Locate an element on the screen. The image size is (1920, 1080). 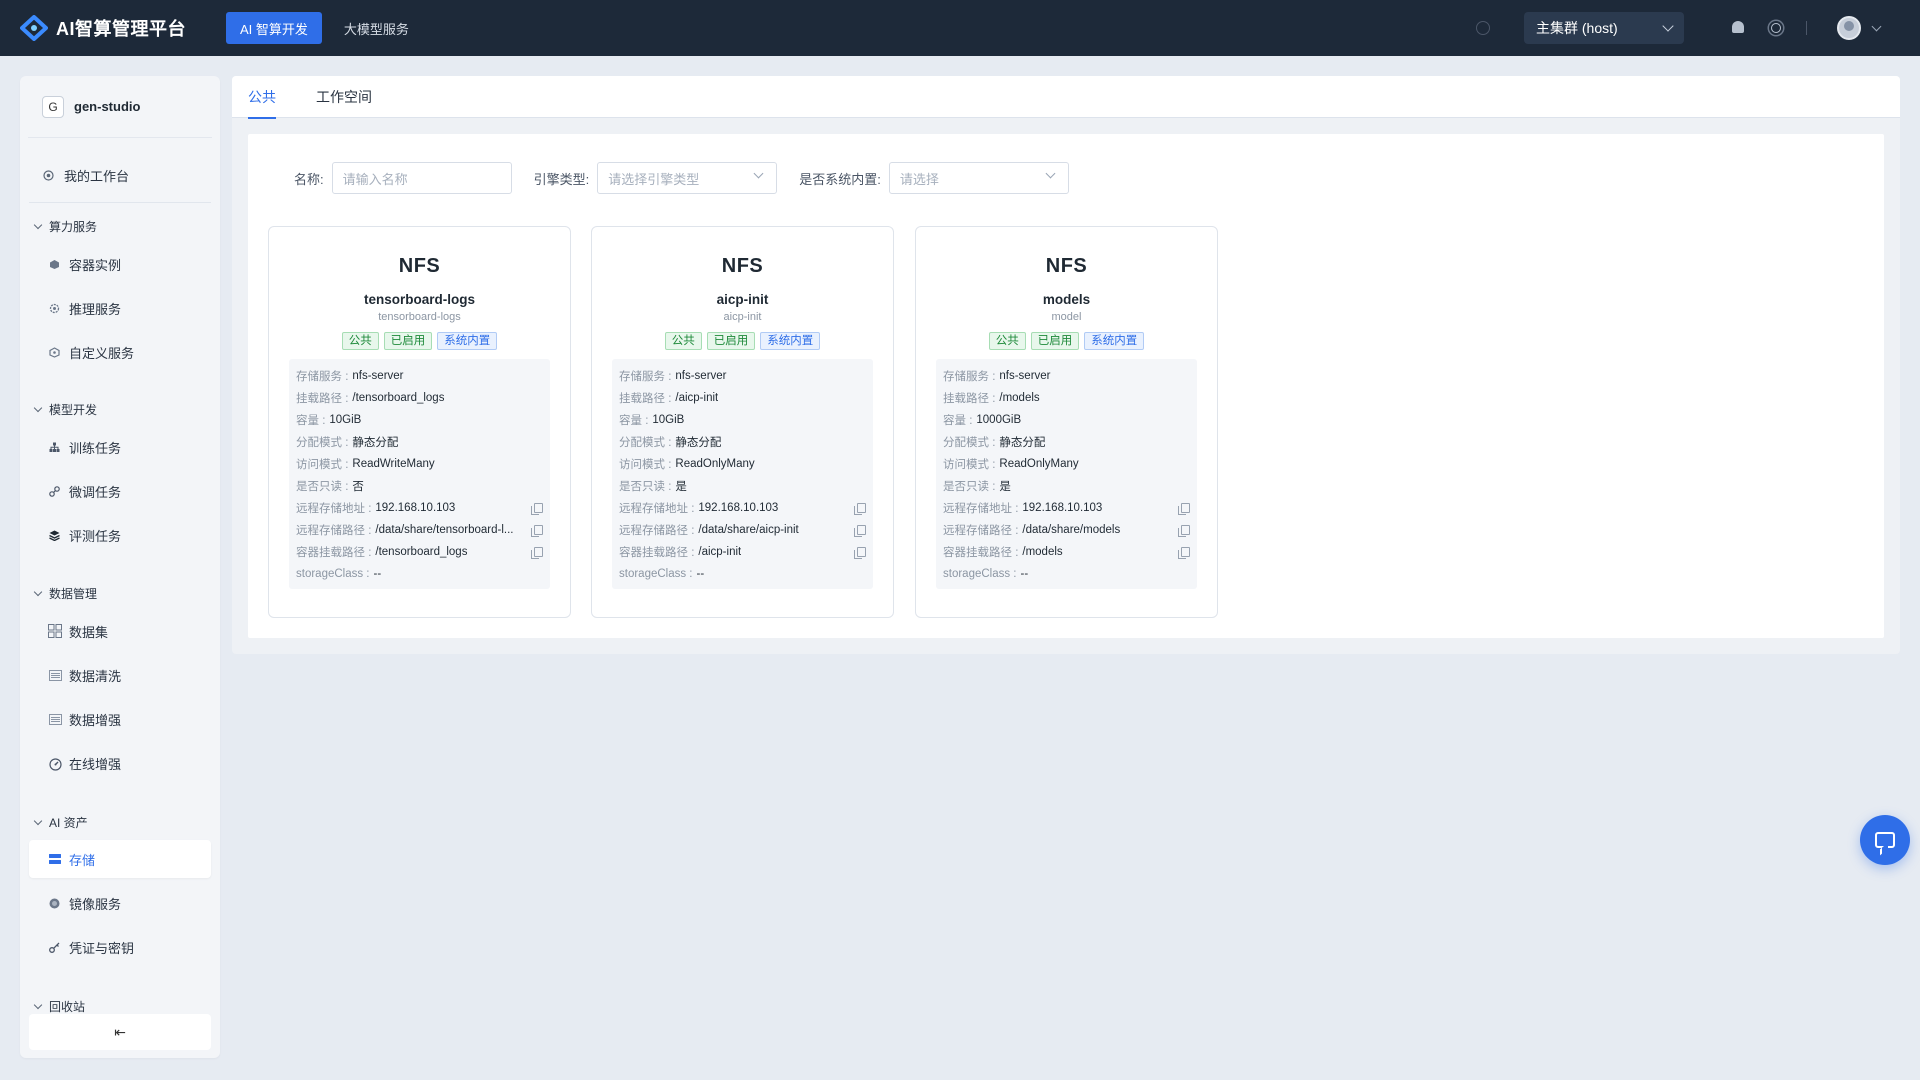
chat-button is located at coordinates (1885, 840).